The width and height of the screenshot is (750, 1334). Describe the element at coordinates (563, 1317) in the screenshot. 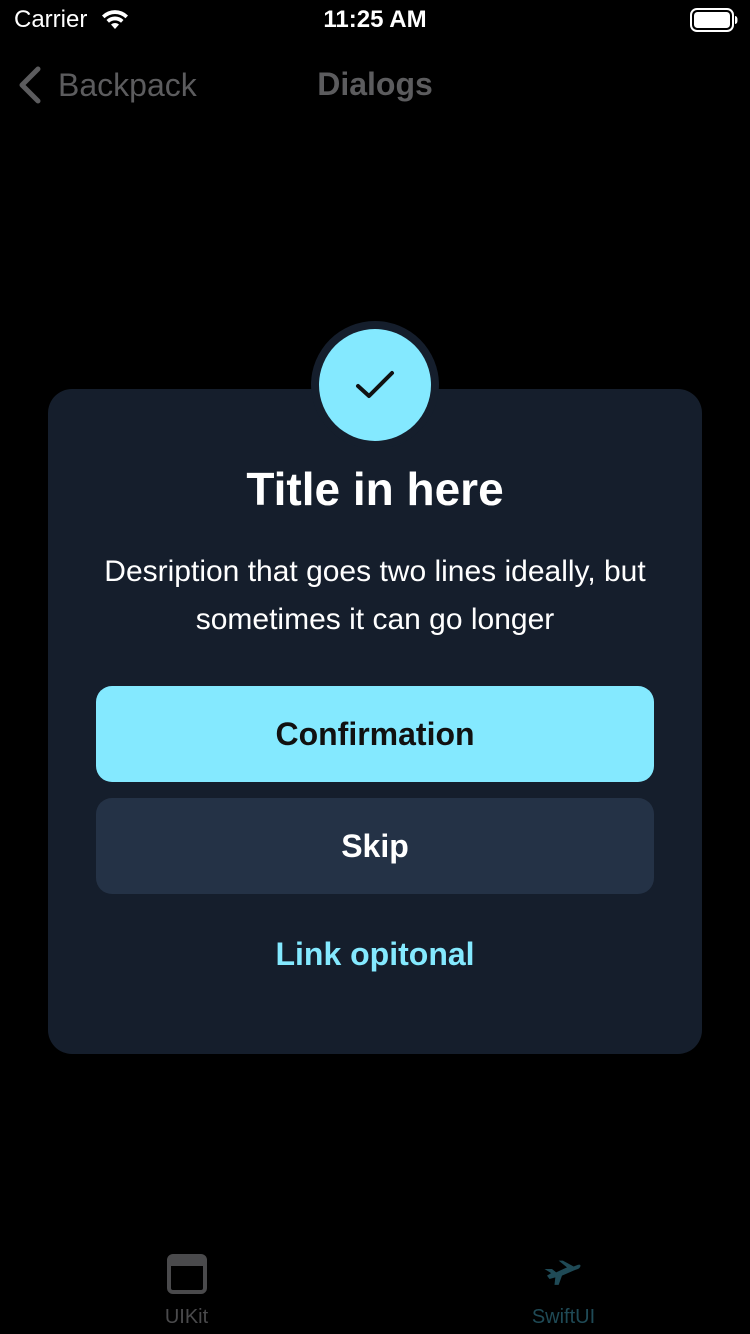

I see `tab-label-swiftui: SwiftUI` at that location.